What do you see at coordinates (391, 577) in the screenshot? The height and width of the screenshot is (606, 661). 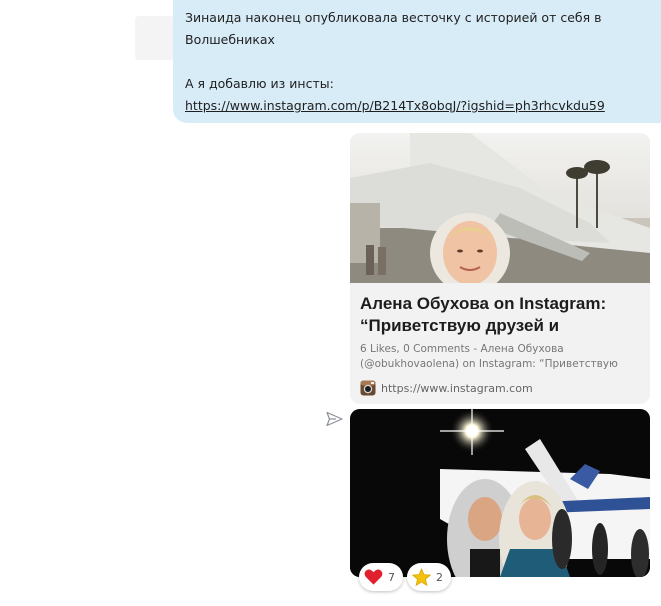 I see `heart-reaction-count: 7` at bounding box center [391, 577].